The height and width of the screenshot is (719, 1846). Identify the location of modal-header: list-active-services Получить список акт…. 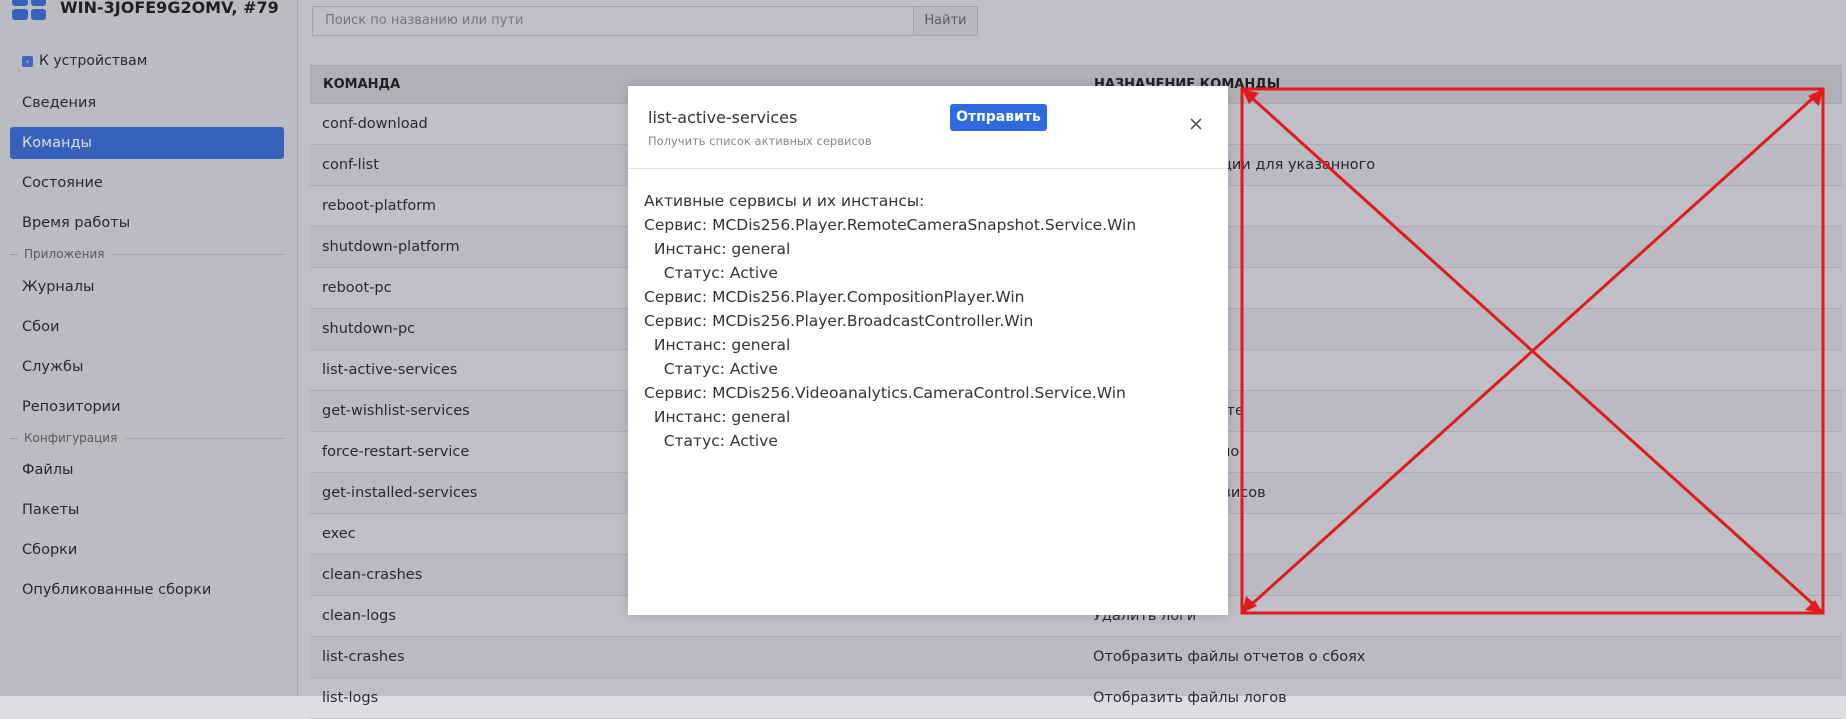
(928, 127).